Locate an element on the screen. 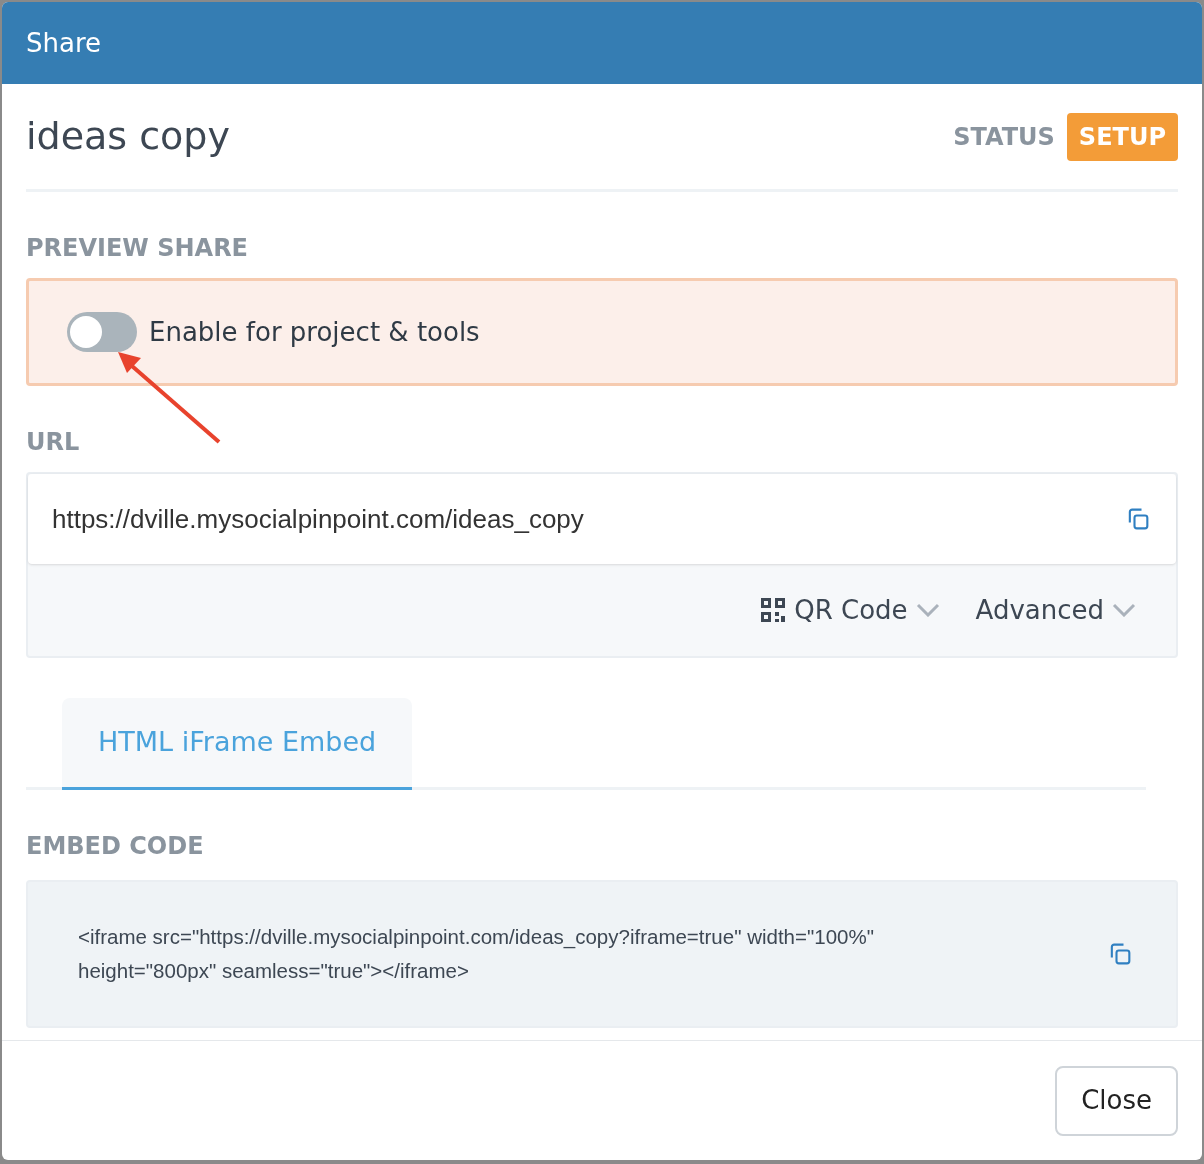 The width and height of the screenshot is (1204, 1164). dropdown-toggle: QR Code is located at coordinates (850, 610).